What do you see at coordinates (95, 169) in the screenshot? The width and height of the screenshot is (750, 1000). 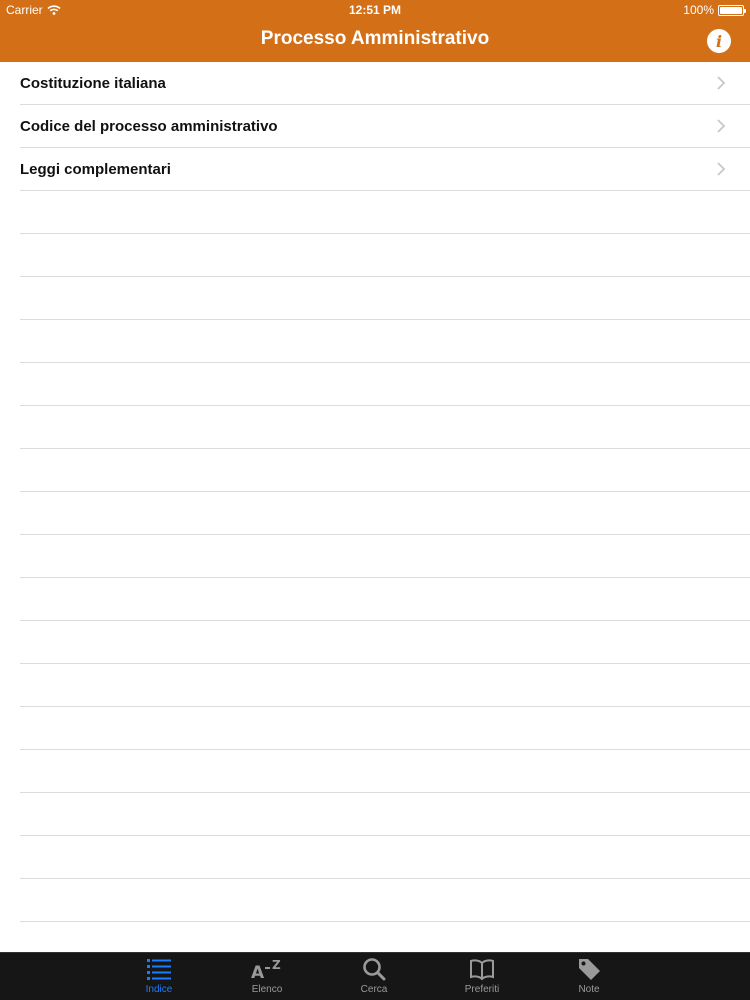 I see `list-item-label: Leggi complementari` at bounding box center [95, 169].